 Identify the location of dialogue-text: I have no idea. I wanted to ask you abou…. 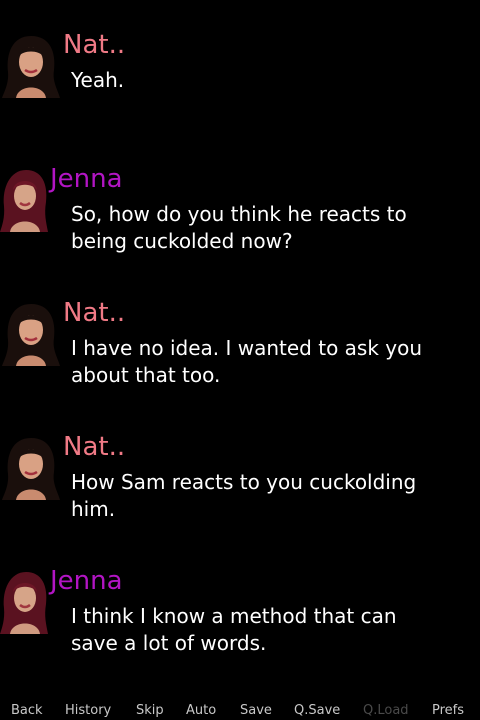
(247, 361).